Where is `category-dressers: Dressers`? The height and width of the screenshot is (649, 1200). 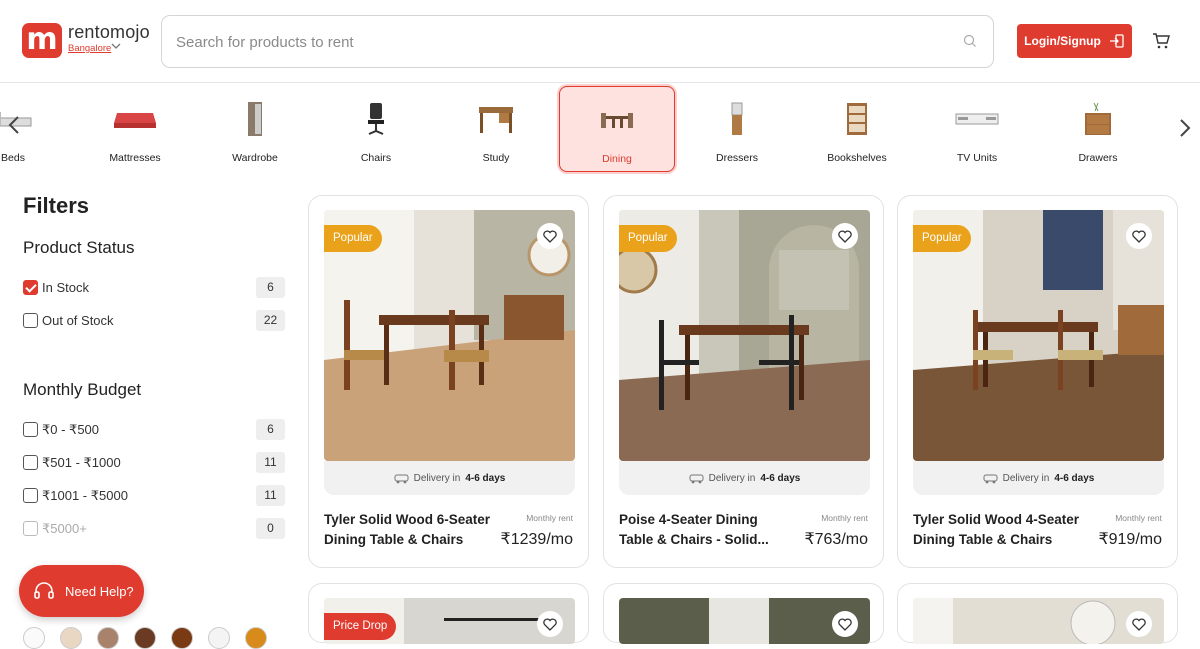 category-dressers: Dressers is located at coordinates (737, 129).